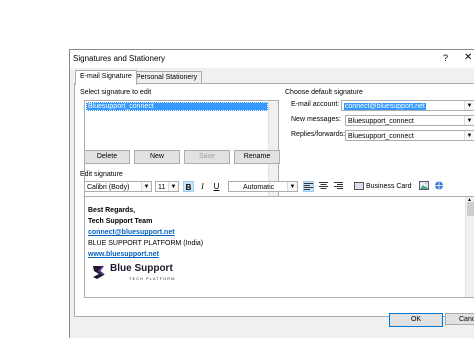 Image resolution: width=474 pixels, height=338 pixels. Describe the element at coordinates (107, 157) in the screenshot. I see `delete-button: Delete` at that location.